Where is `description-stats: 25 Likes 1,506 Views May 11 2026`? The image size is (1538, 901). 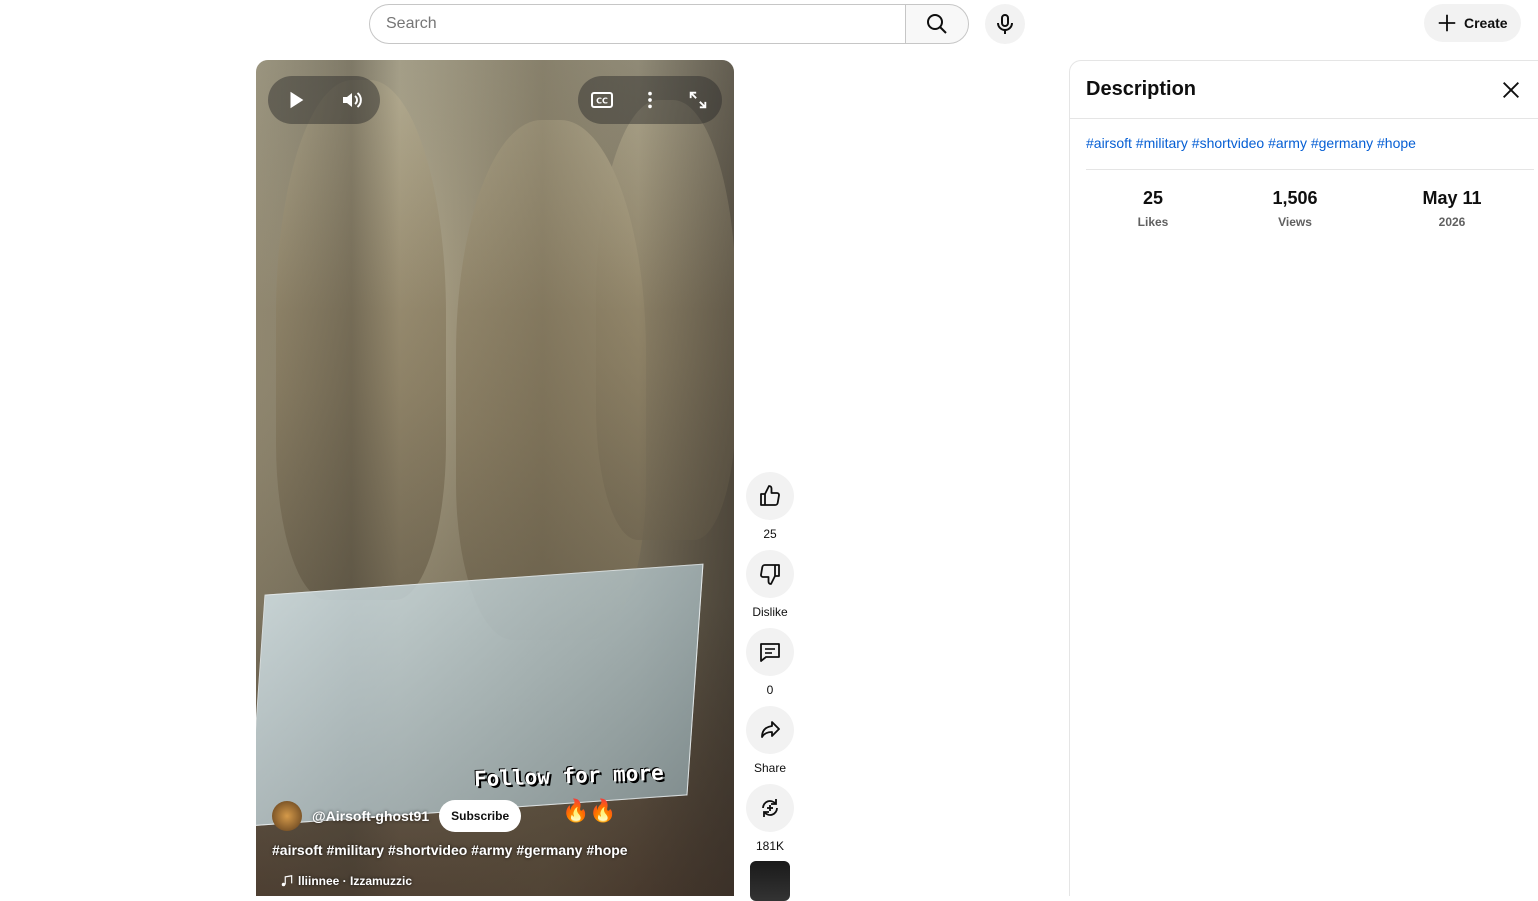 description-stats: 25 Likes 1,506 Views May 11 2026 is located at coordinates (1312, 199).